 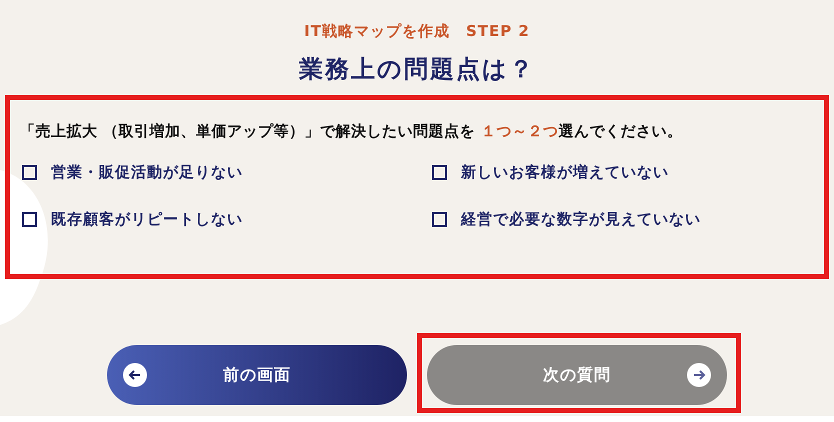 I want to click on instruction-text: 「売上拡大 （取引増加、単価アップ等）」で解決したい問題点を １つ～２つ選んでください。, so click(x=352, y=131).